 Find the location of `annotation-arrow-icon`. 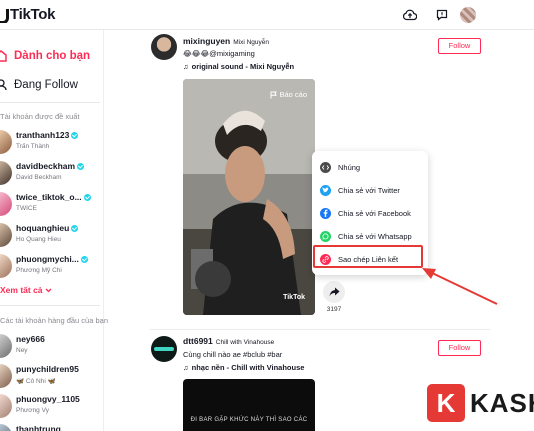

annotation-arrow-icon is located at coordinates (460, 286).